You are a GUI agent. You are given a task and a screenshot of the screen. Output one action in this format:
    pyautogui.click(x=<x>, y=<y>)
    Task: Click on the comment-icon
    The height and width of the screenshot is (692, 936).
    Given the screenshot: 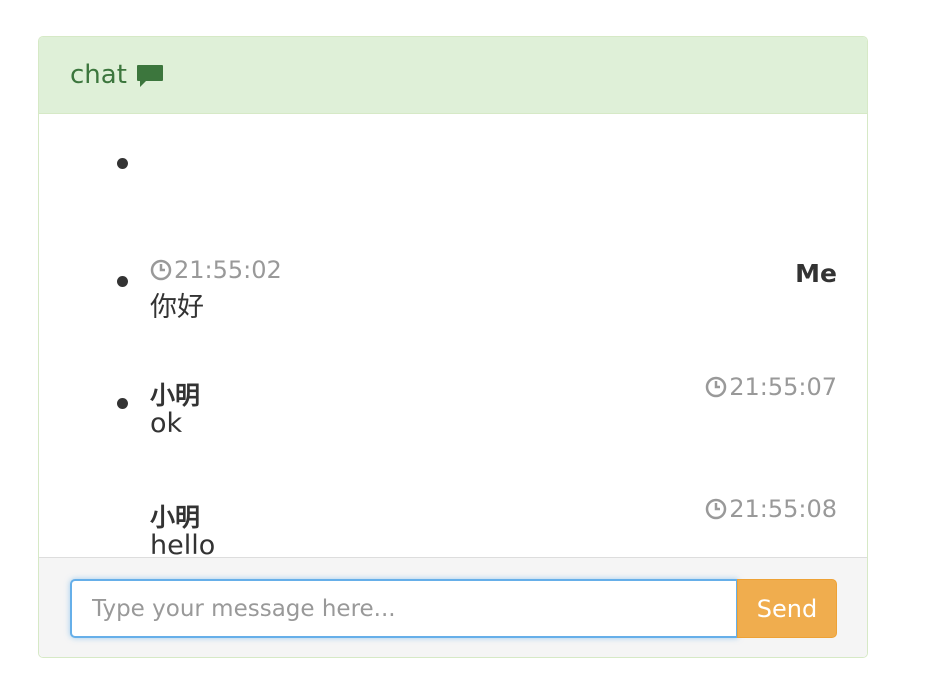 What is the action you would take?
    pyautogui.click(x=150, y=77)
    